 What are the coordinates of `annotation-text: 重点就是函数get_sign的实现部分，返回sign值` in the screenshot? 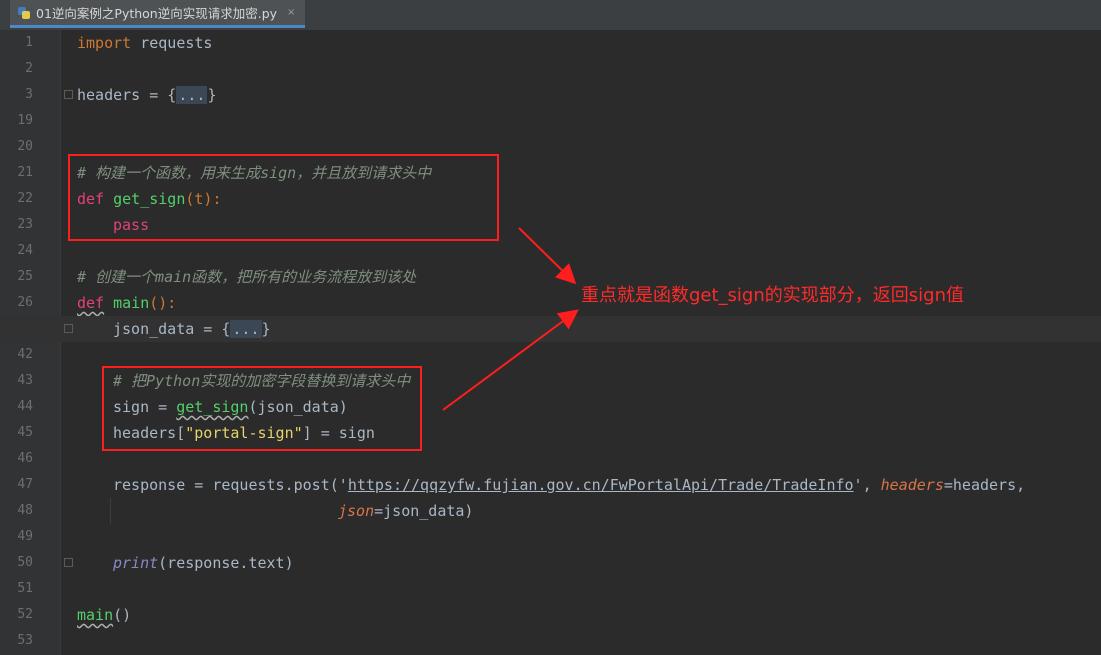 It's located at (772, 295).